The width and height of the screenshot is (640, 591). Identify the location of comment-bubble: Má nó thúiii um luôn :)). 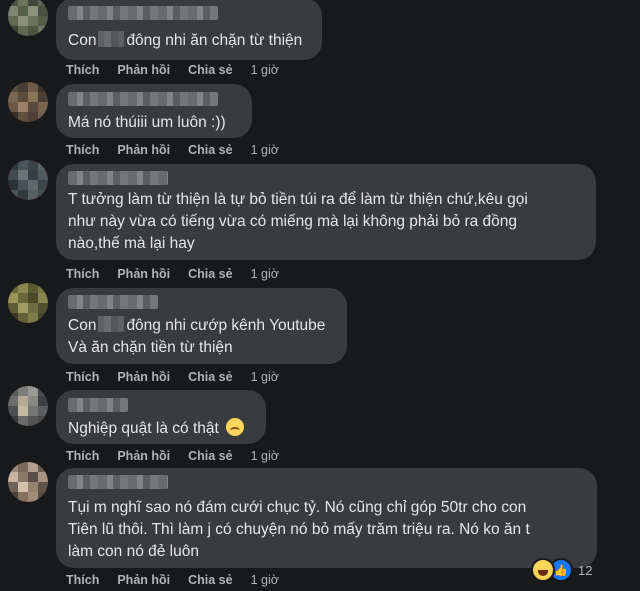
(154, 111).